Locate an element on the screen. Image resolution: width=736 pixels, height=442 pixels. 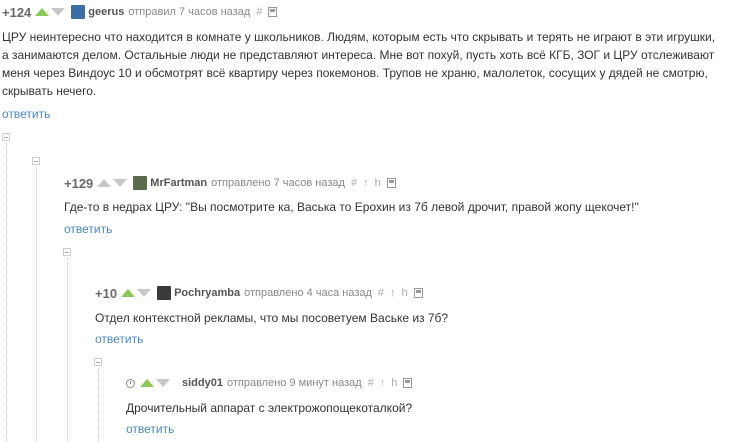
clock-icon is located at coordinates (130, 383).